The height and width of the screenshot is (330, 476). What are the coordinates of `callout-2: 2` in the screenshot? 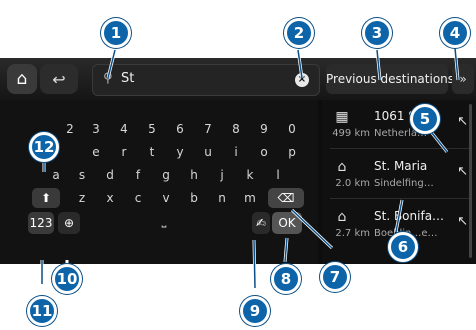 It's located at (299, 33).